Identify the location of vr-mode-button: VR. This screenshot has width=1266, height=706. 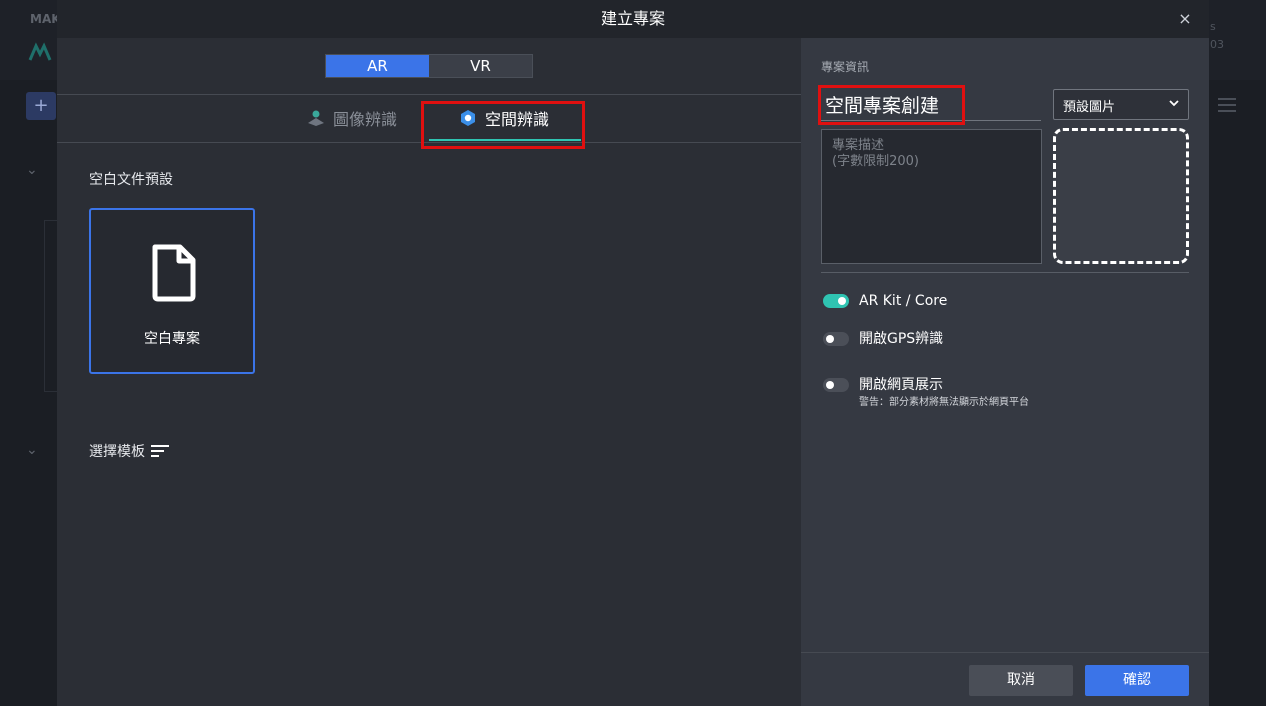
(480, 66).